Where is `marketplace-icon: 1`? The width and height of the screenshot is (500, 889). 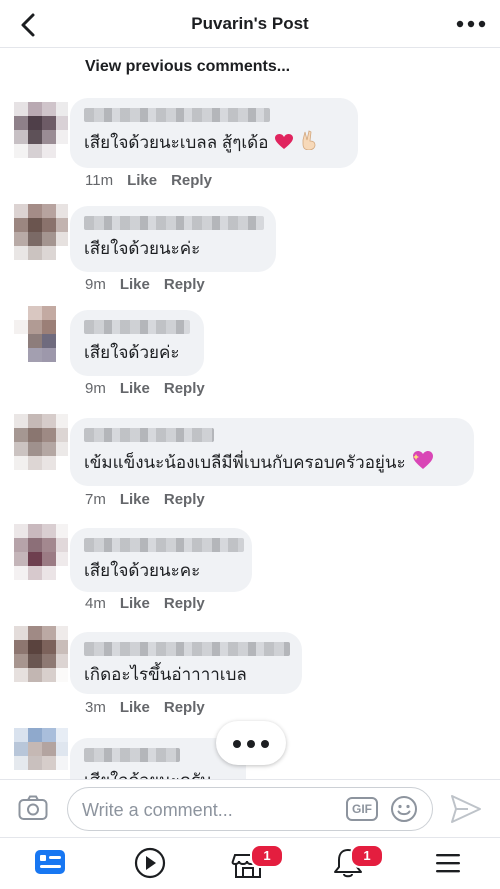
marketplace-icon: 1 is located at coordinates (257, 863).